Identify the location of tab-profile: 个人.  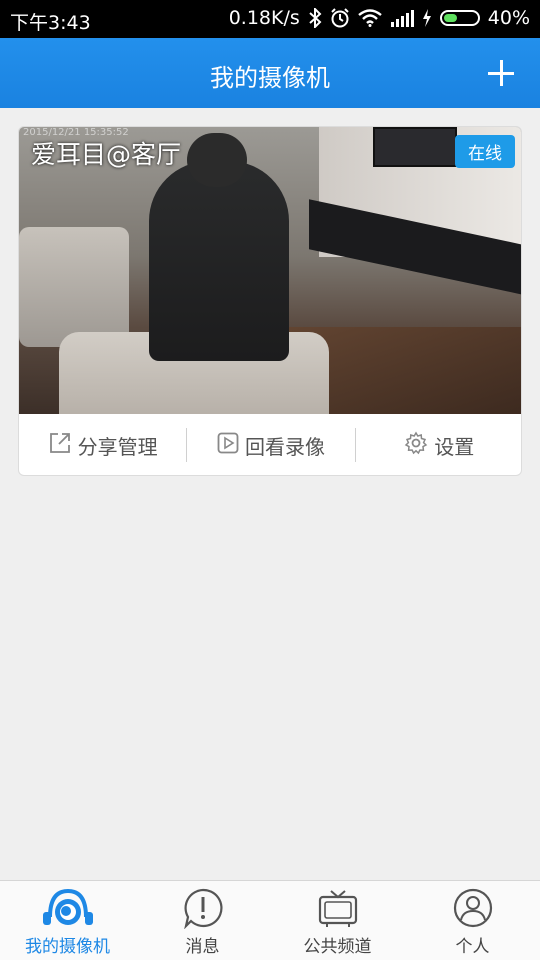
(472, 920).